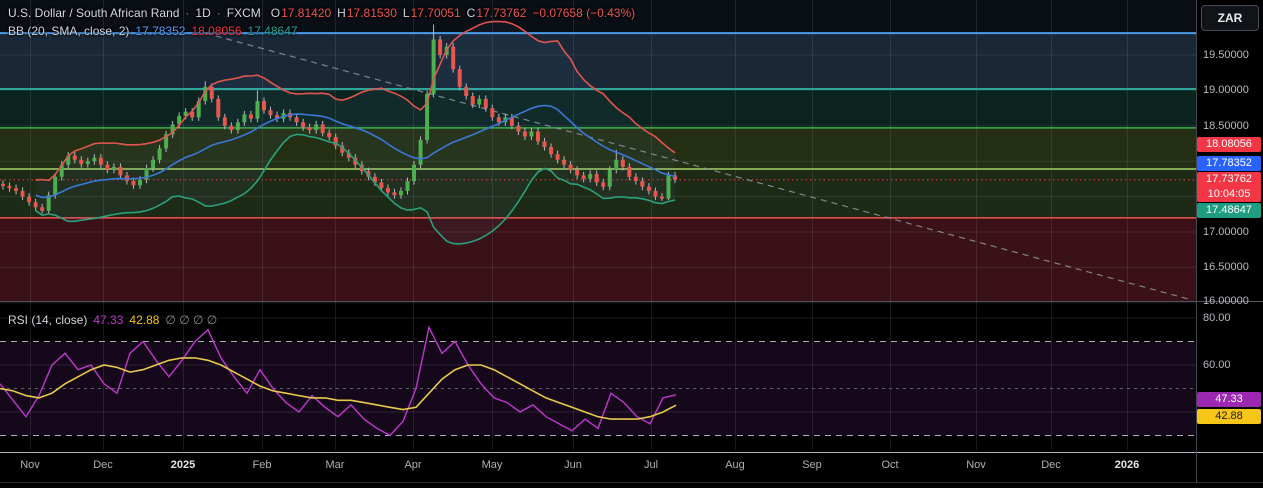  I want to click on rsi-value: 47.33, so click(108, 320).